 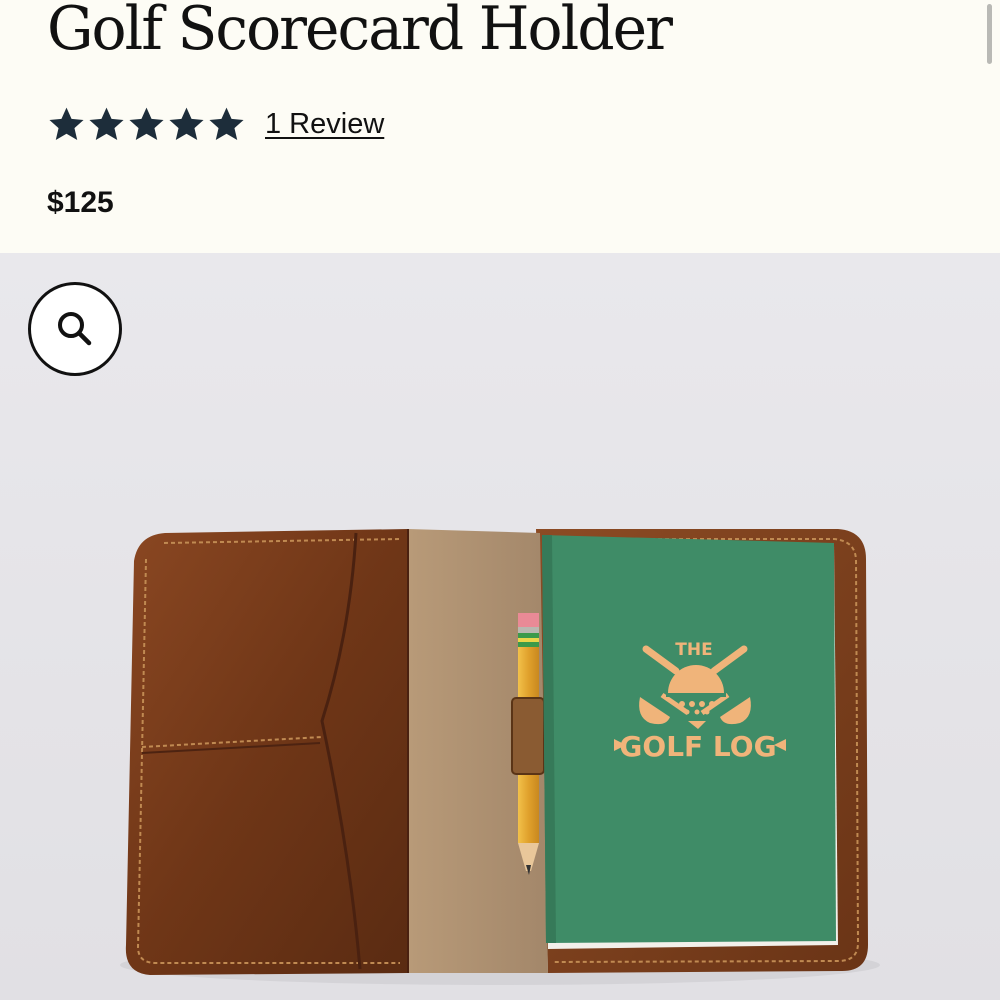 I want to click on review-count-link: 1 Review, so click(x=324, y=124).